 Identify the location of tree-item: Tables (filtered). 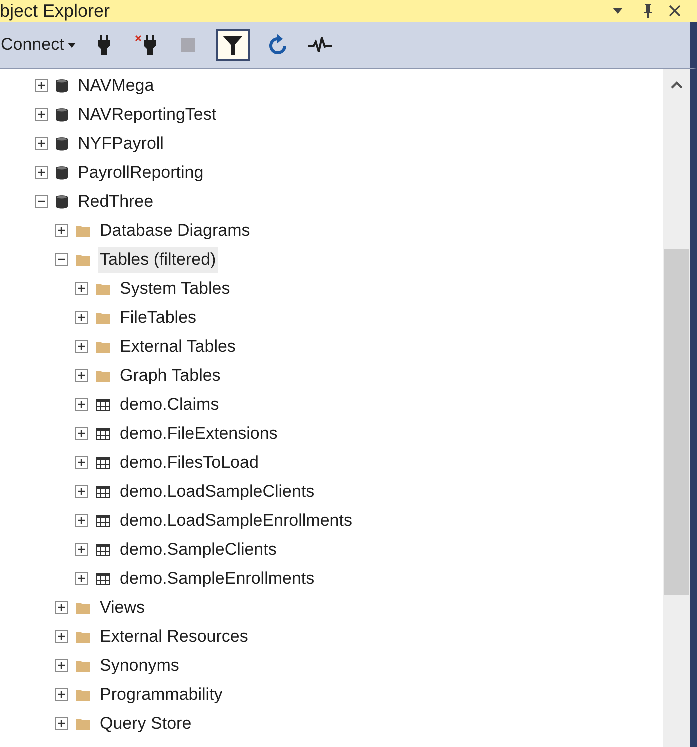
(158, 259).